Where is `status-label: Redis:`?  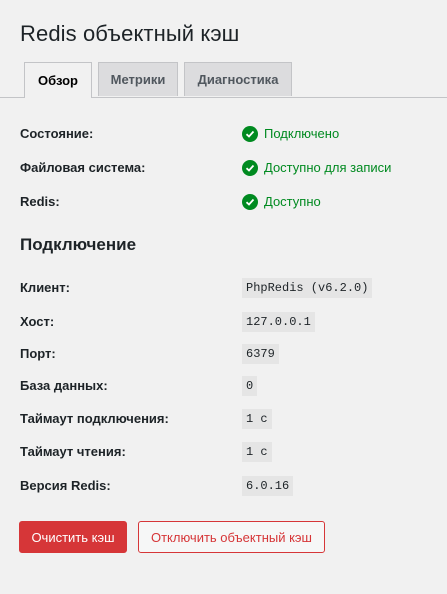
status-label: Redis: is located at coordinates (40, 201).